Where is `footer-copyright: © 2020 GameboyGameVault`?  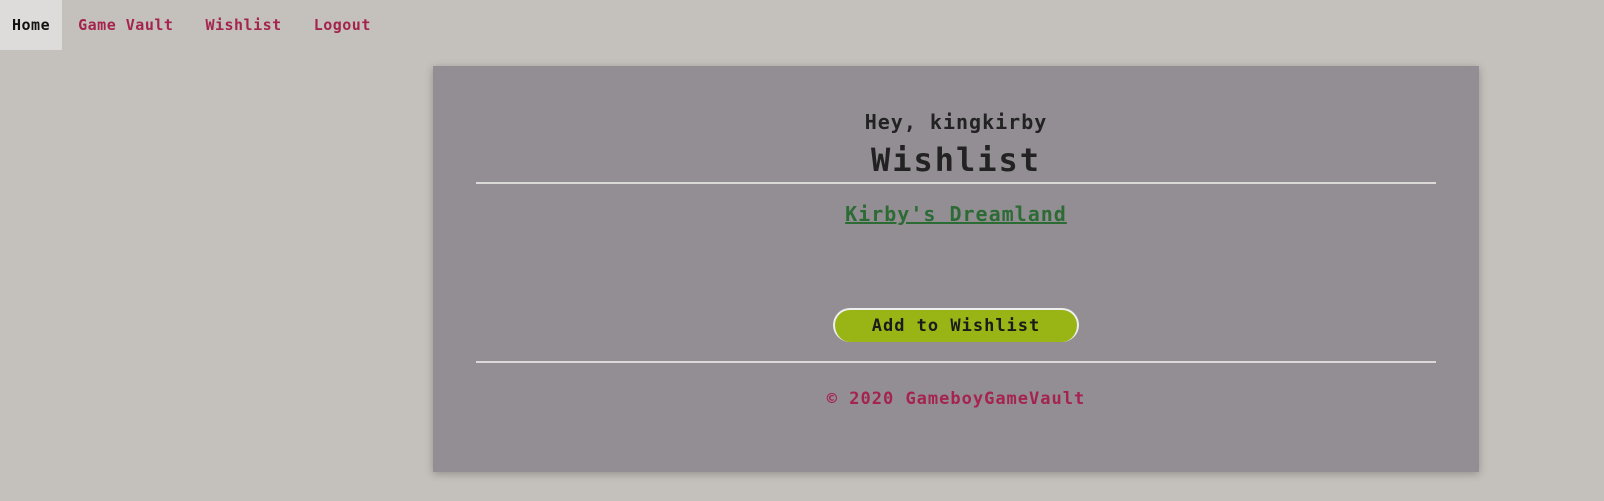 footer-copyright: © 2020 GameboyGameVault is located at coordinates (956, 399).